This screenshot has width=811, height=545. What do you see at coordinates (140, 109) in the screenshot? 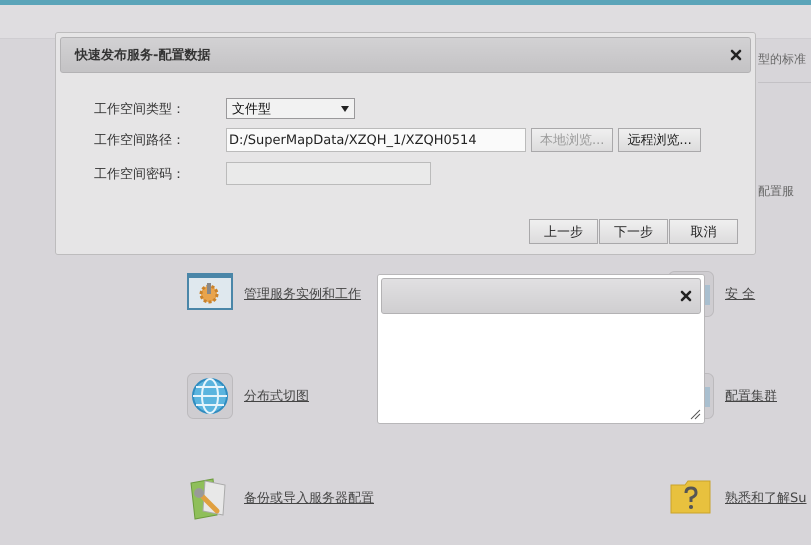
I see `field-label: 工作空间类型：` at bounding box center [140, 109].